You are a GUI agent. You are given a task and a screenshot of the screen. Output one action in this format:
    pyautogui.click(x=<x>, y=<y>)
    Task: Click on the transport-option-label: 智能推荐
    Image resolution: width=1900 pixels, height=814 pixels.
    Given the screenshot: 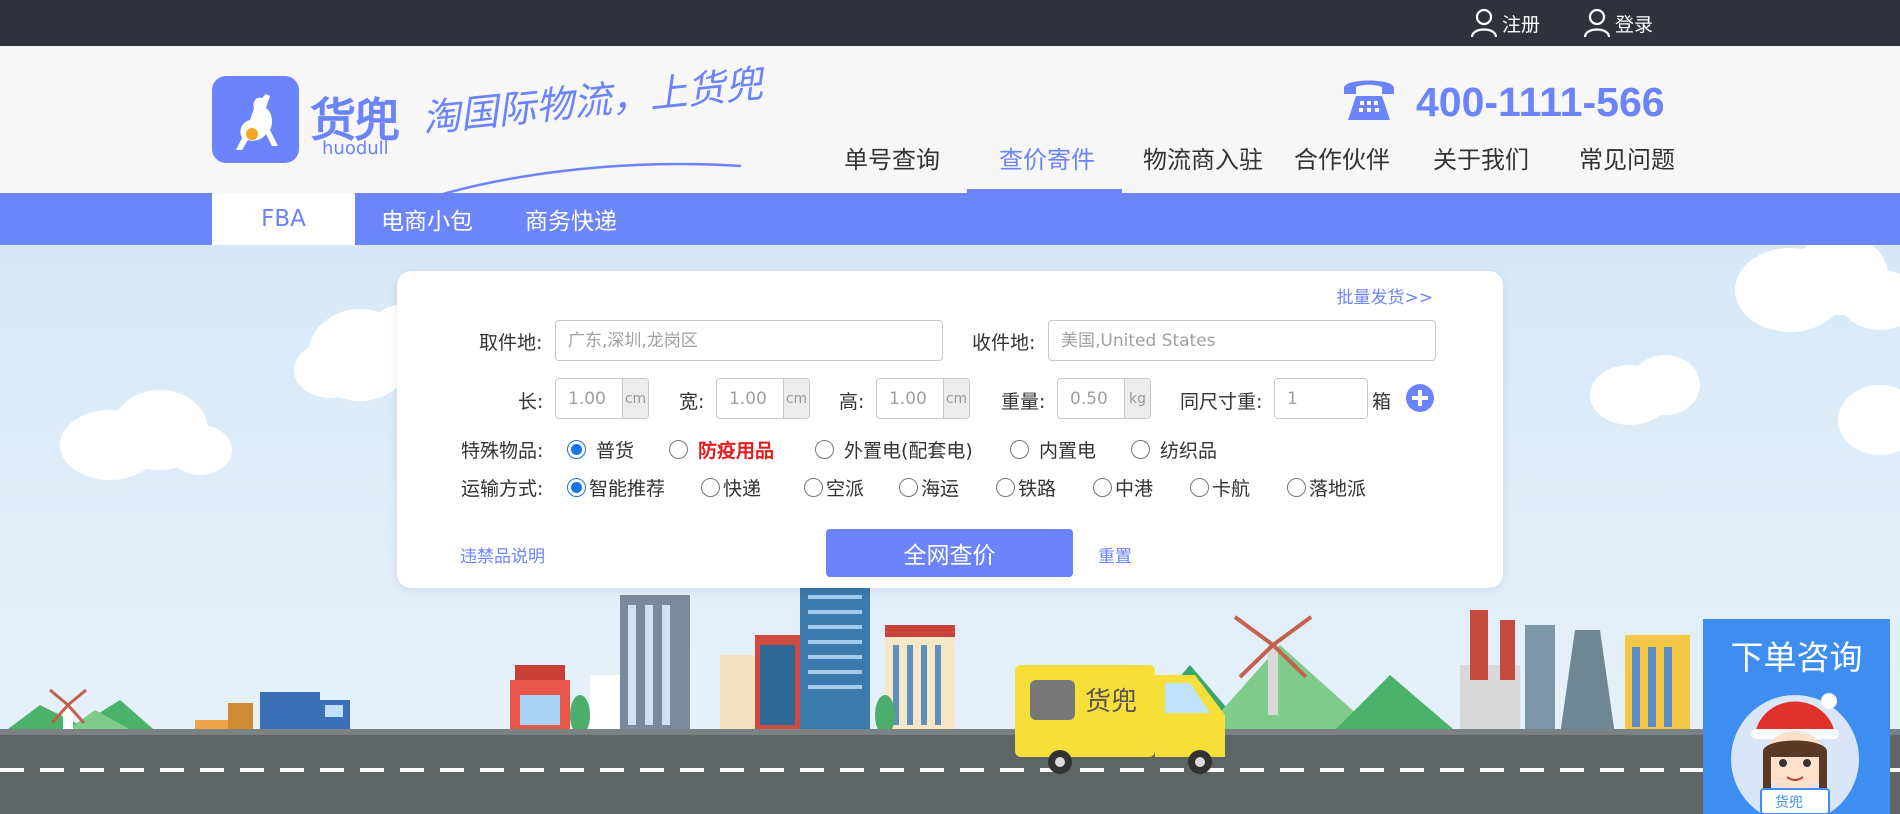 What is the action you would take?
    pyautogui.click(x=627, y=489)
    